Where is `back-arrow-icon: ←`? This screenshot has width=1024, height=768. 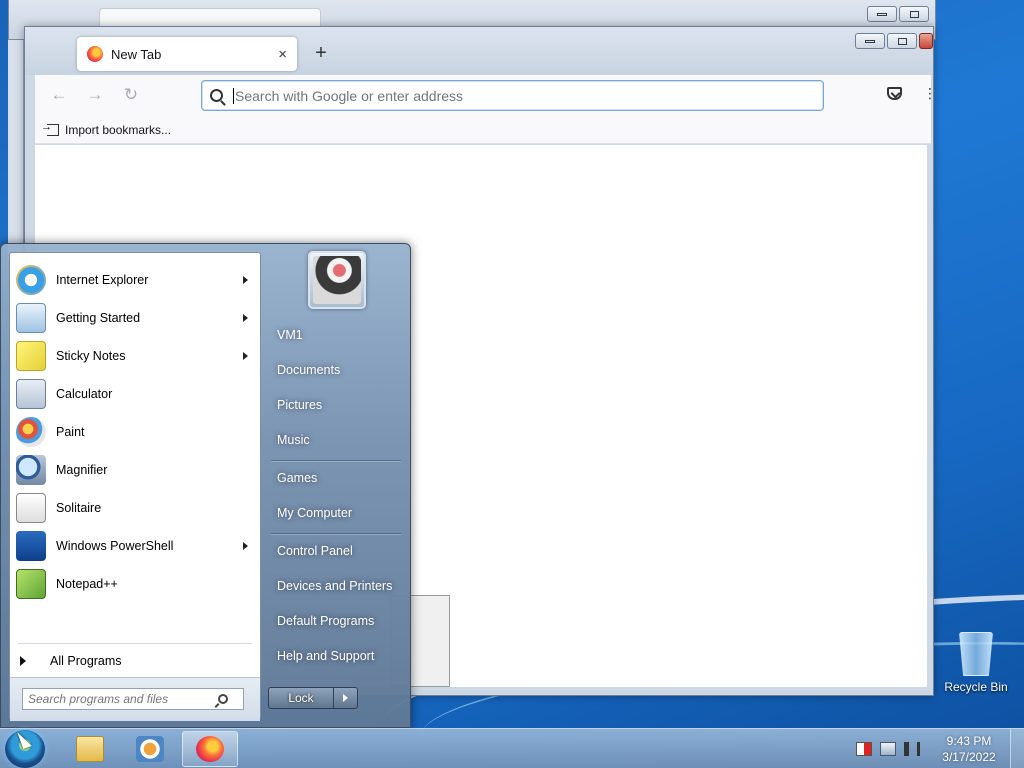 back-arrow-icon: ← is located at coordinates (59, 95).